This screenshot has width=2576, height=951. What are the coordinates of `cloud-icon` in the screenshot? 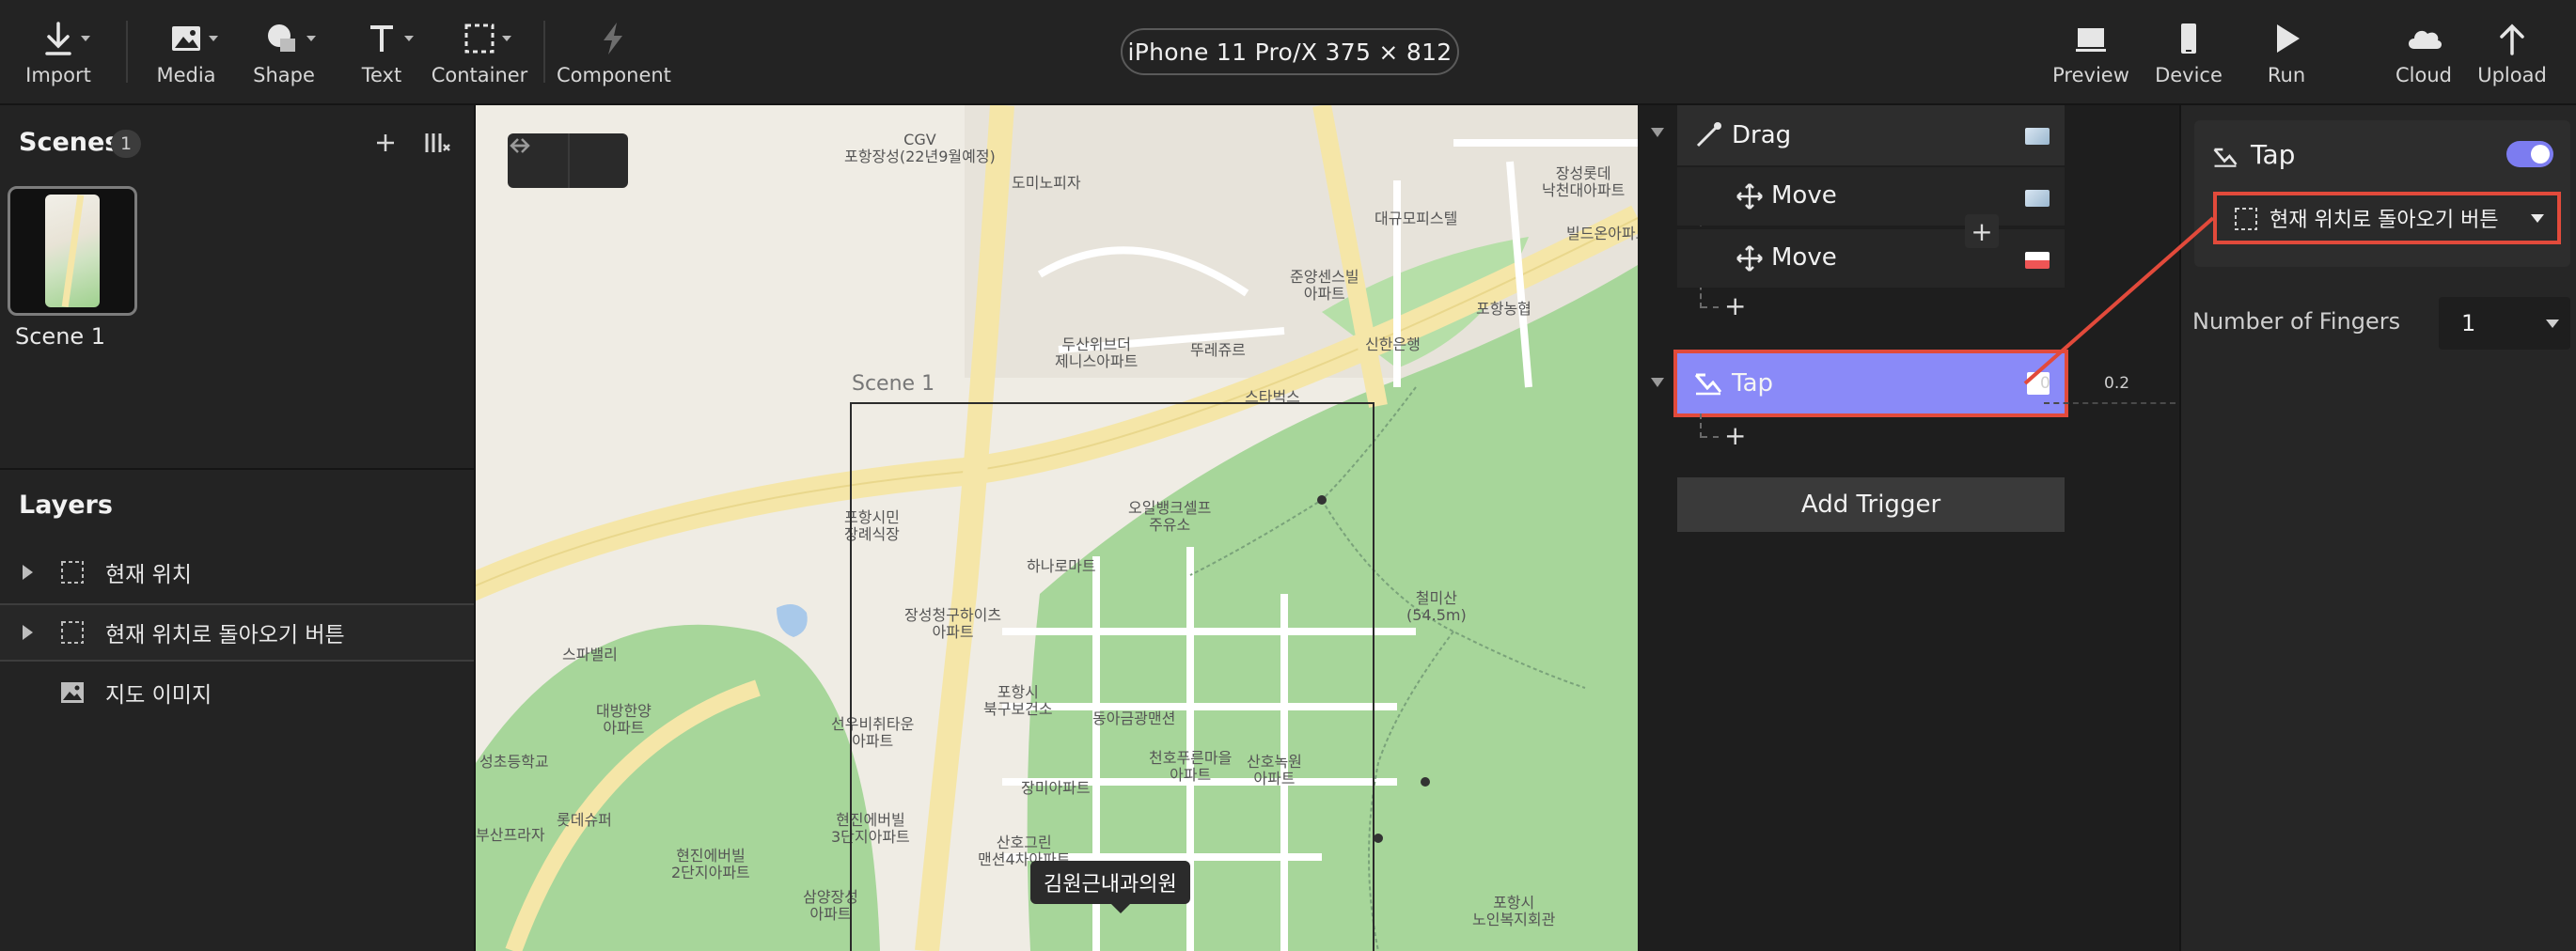 It's located at (2426, 39).